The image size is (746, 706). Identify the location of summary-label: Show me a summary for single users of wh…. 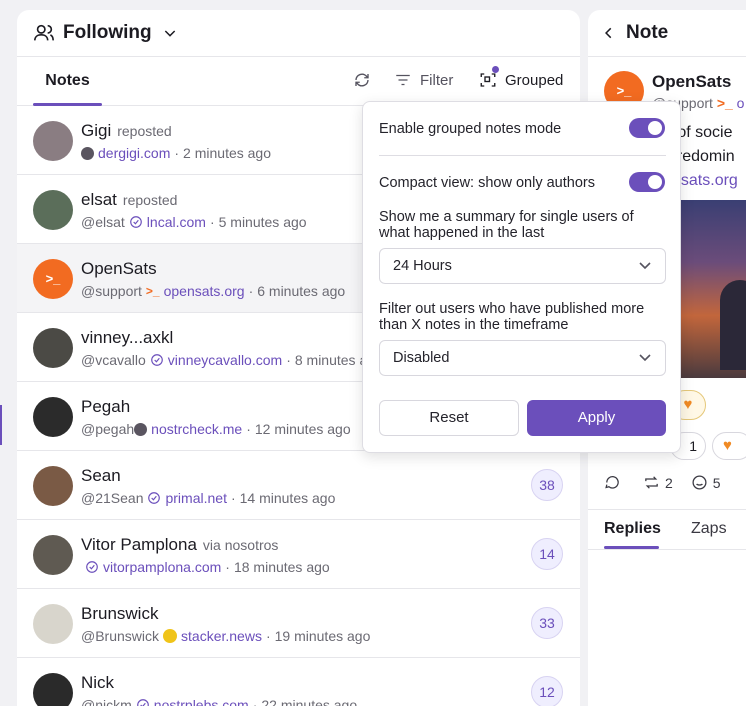
(506, 225).